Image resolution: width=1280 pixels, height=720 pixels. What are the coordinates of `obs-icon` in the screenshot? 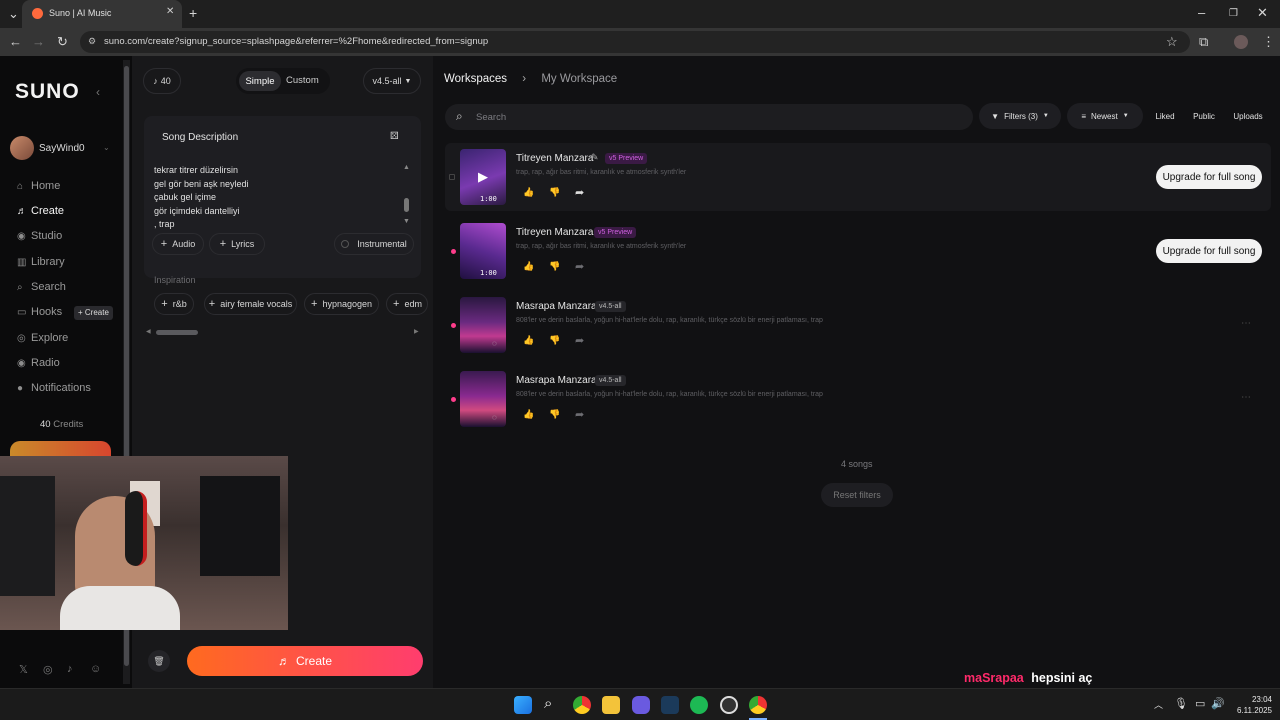 It's located at (729, 705).